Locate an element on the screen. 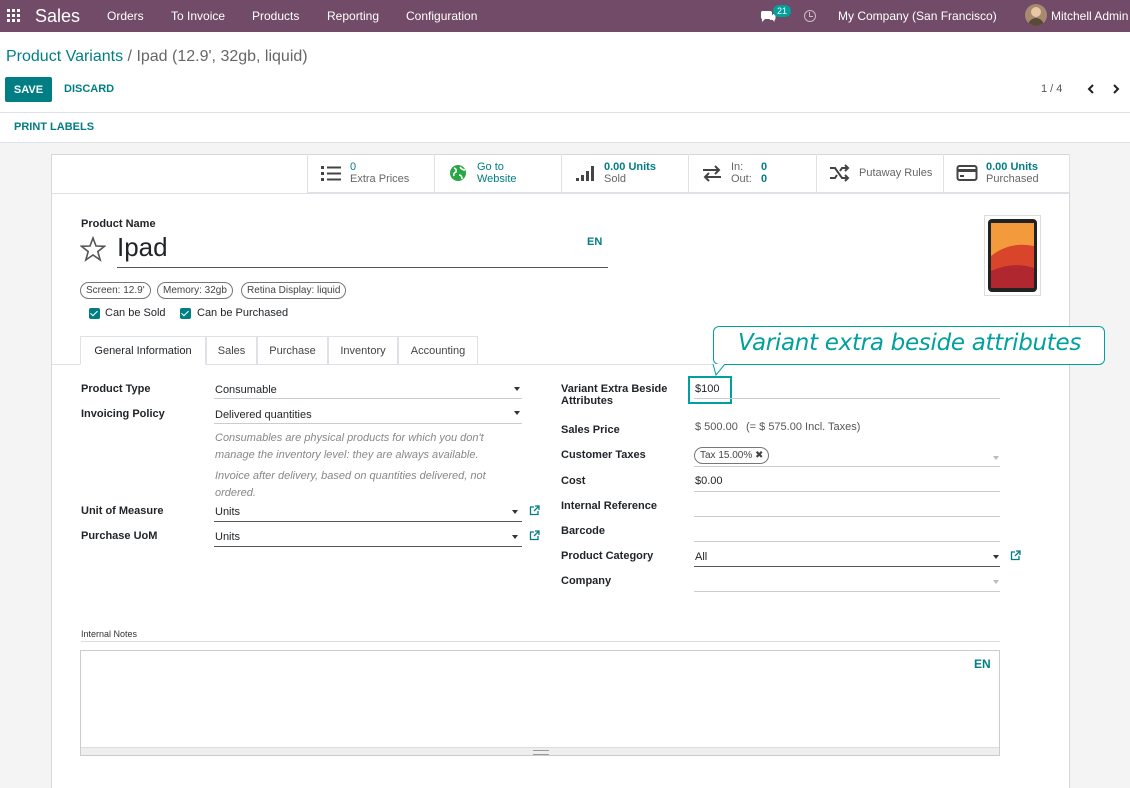 The height and width of the screenshot is (788, 1130). attribute-tag: Memory: 32gb is located at coordinates (195, 290).